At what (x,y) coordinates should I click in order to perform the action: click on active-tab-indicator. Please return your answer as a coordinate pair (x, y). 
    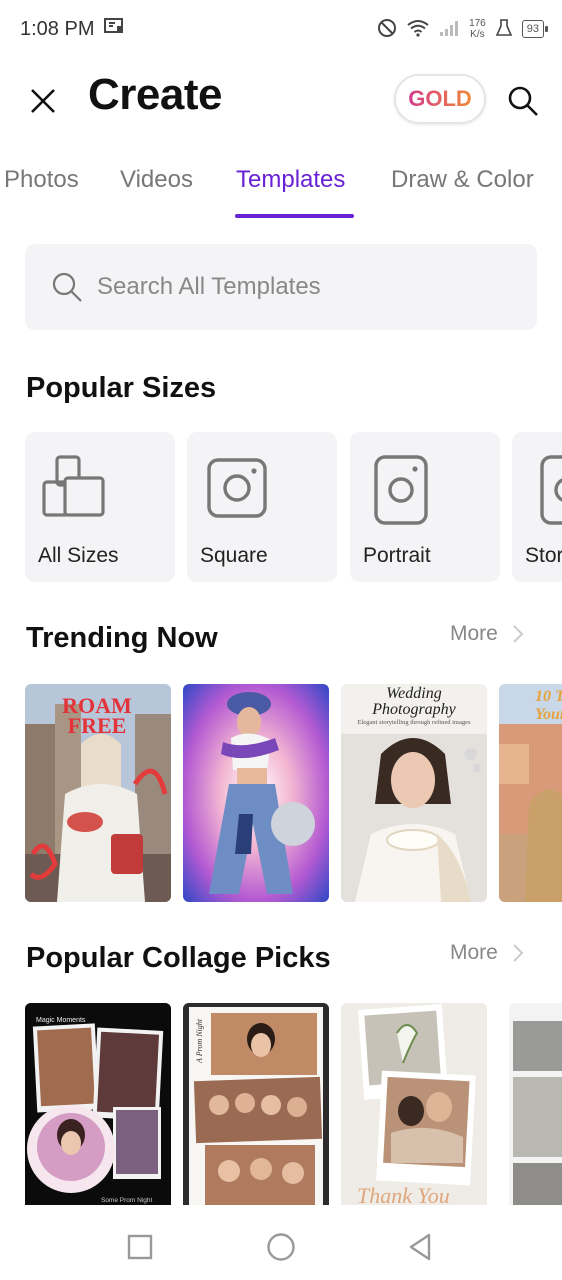
    Looking at the image, I should click on (294, 216).